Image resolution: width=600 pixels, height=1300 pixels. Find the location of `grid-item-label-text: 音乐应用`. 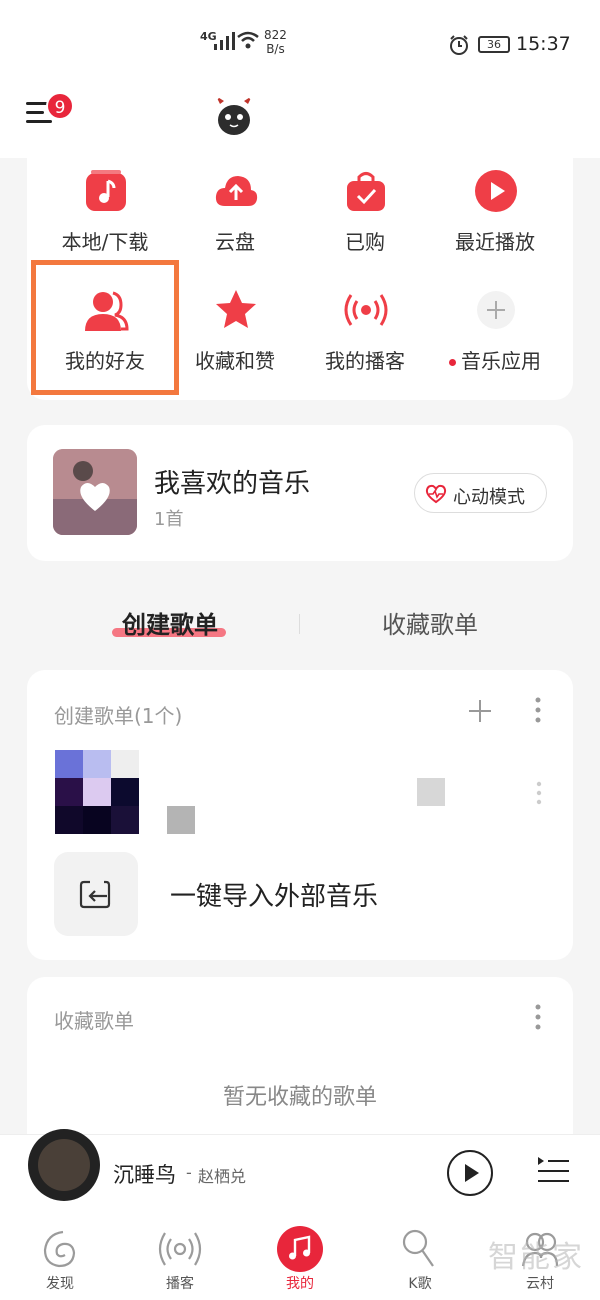

grid-item-label-text: 音乐应用 is located at coordinates (501, 361).